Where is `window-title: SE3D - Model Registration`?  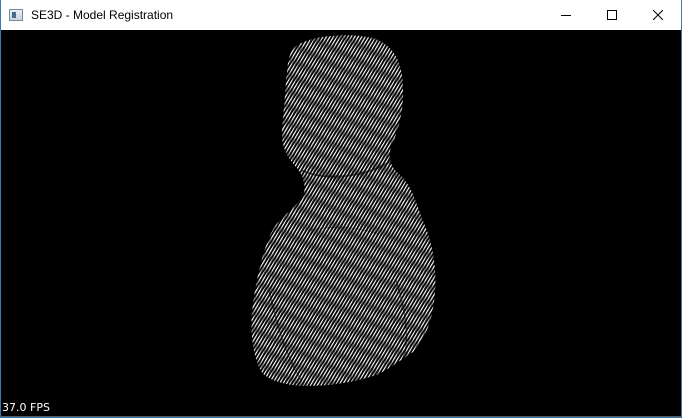
window-title: SE3D - Model Registration is located at coordinates (102, 15).